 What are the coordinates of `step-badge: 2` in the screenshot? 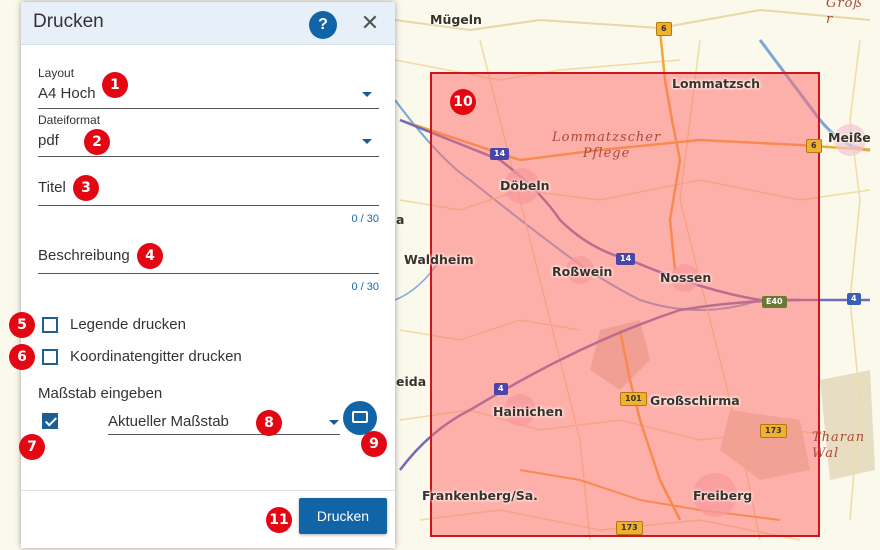 It's located at (97, 142).